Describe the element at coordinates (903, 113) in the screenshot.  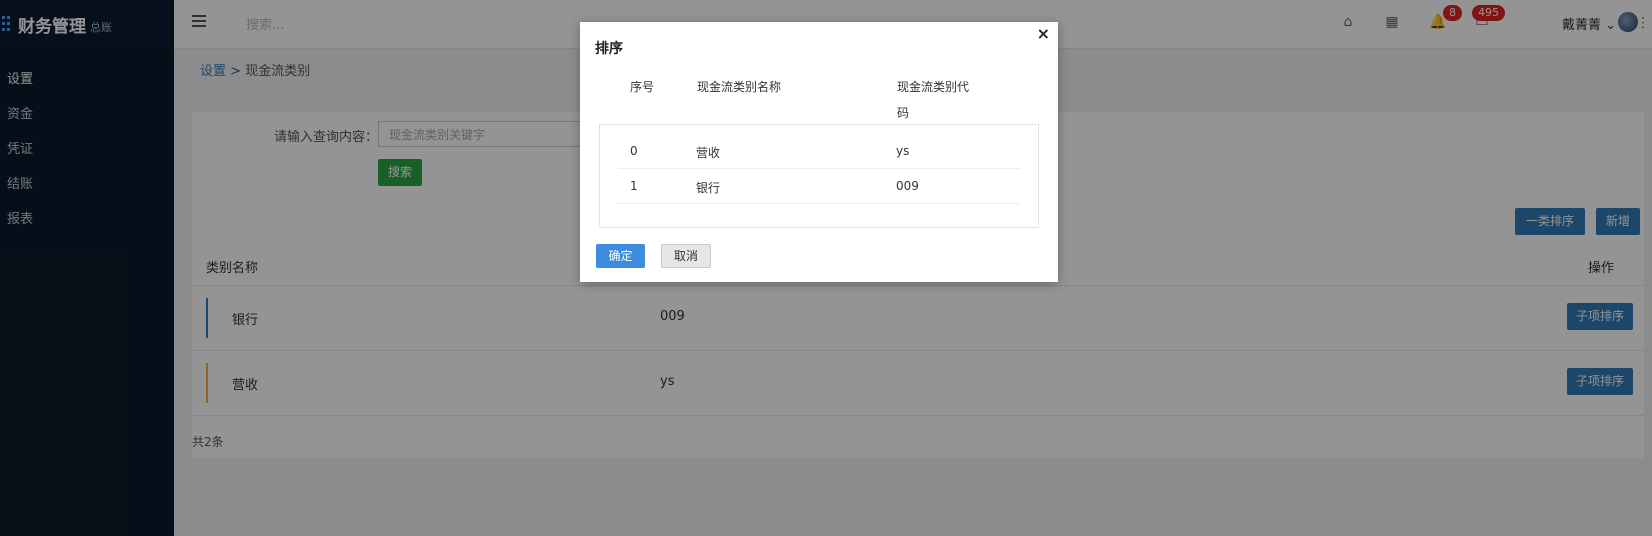
I see `modal-header-code-line2: 码` at that location.